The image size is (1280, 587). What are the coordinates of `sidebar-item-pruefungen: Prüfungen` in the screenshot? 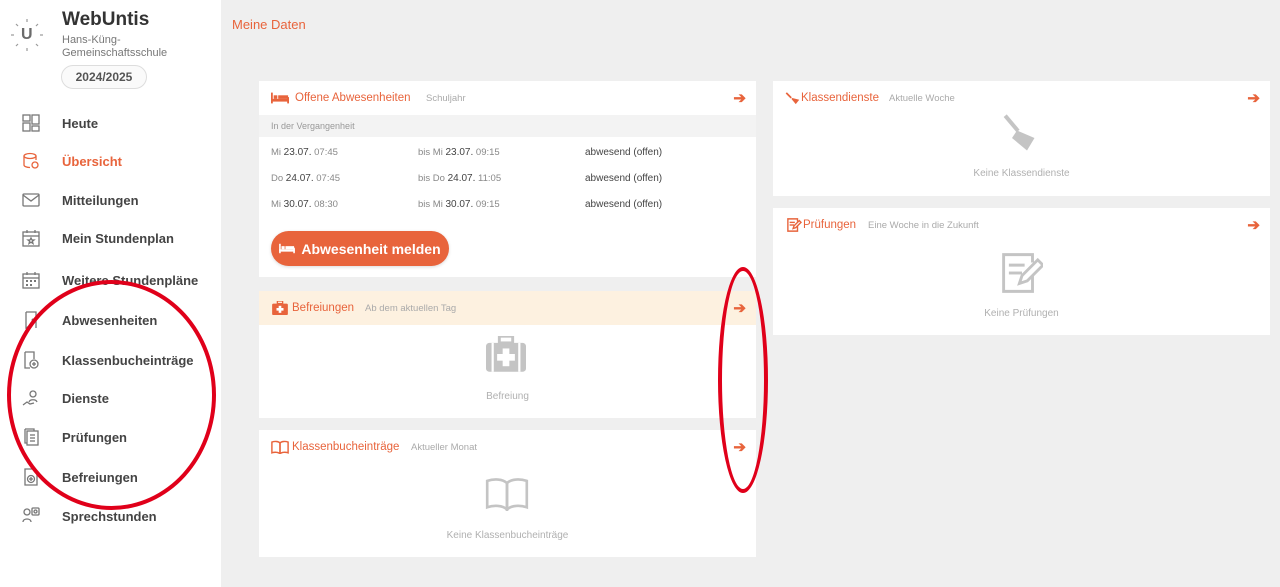 It's located at (110, 437).